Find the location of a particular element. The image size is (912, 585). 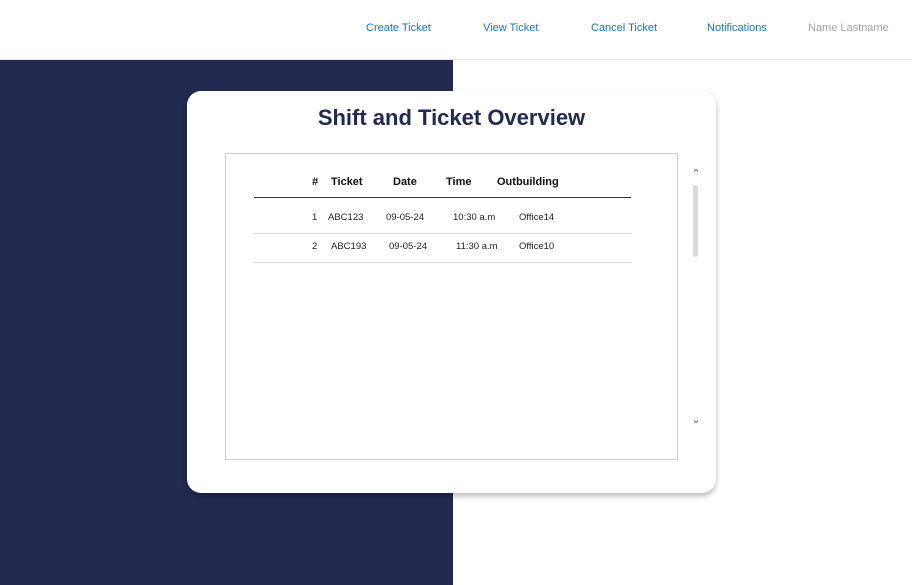

row-number: 1 is located at coordinates (315, 217).